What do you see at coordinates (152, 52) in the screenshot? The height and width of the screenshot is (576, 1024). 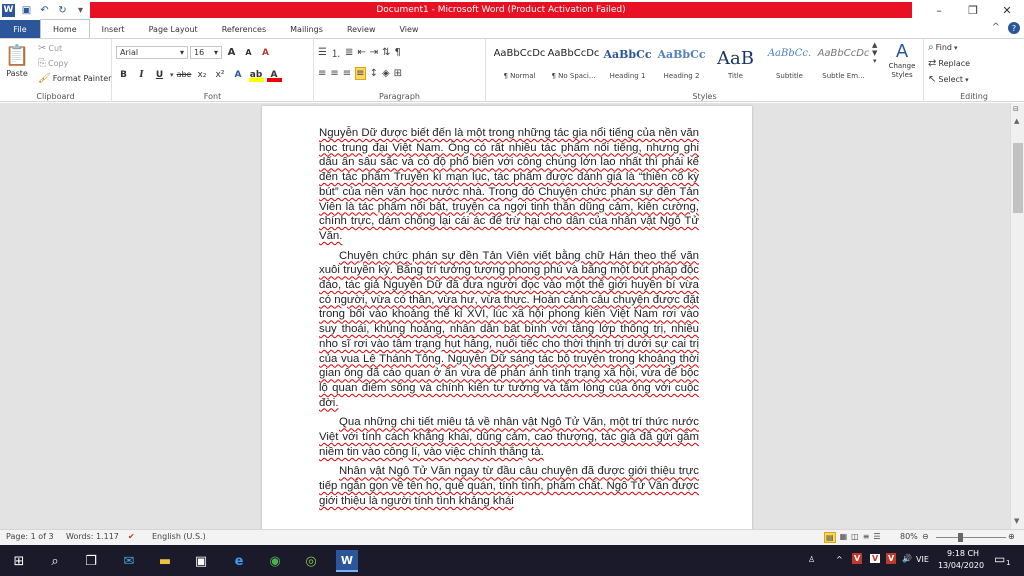 I see `font-name-box: Arial ▾` at bounding box center [152, 52].